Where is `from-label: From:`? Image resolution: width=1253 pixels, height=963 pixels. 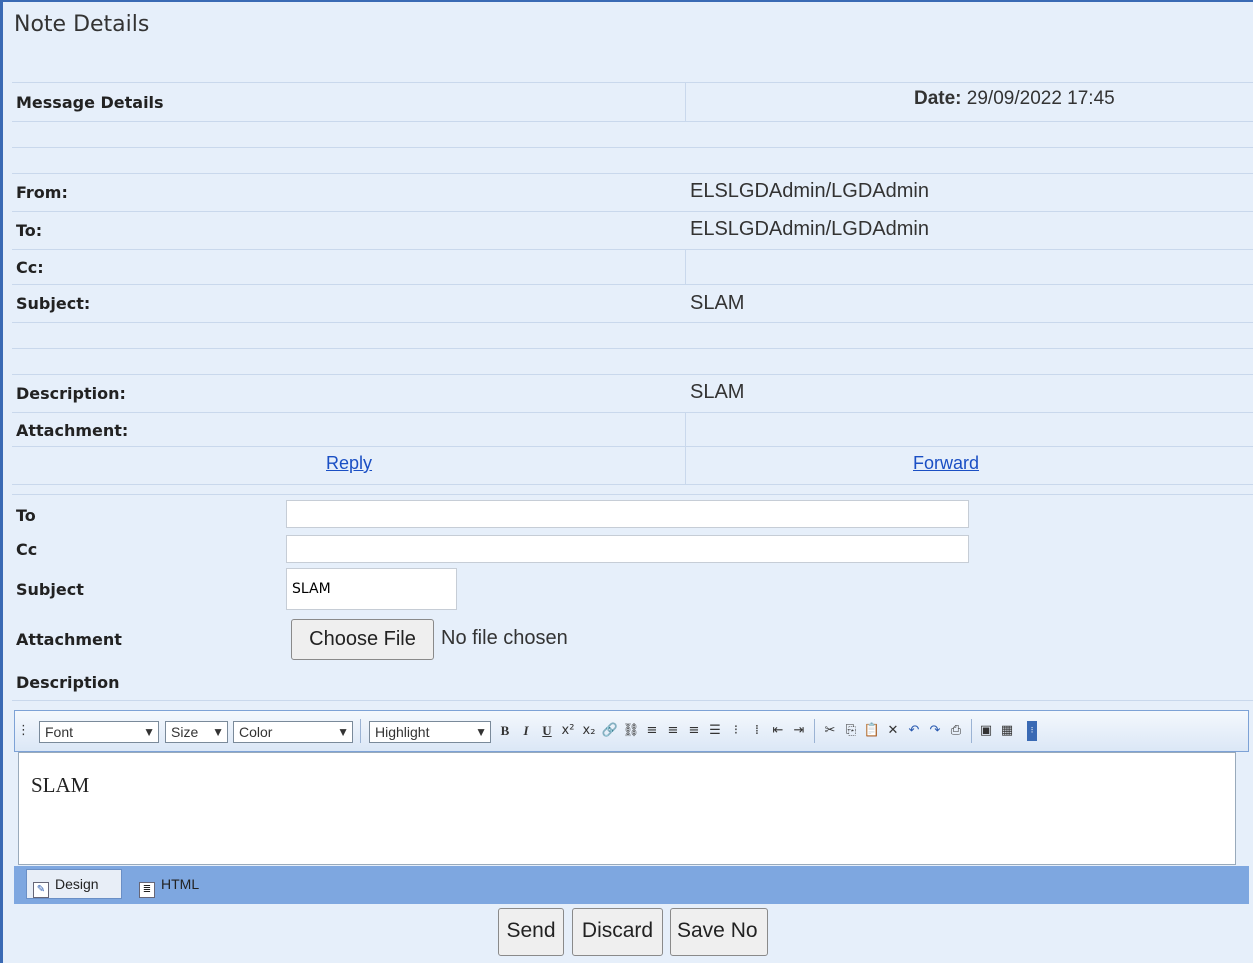
from-label: From: is located at coordinates (42, 192).